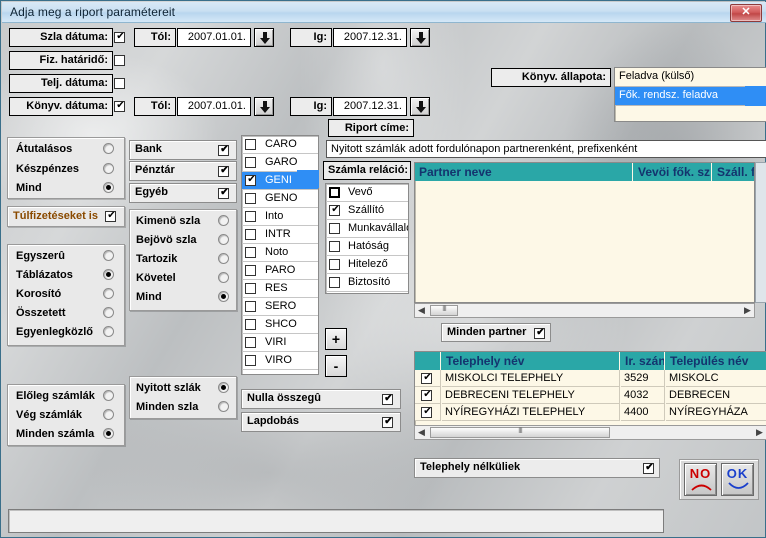 The height and width of the screenshot is (538, 766). Describe the element at coordinates (264, 37) in the screenshot. I see `szla-tol-dropdown-icon` at that location.